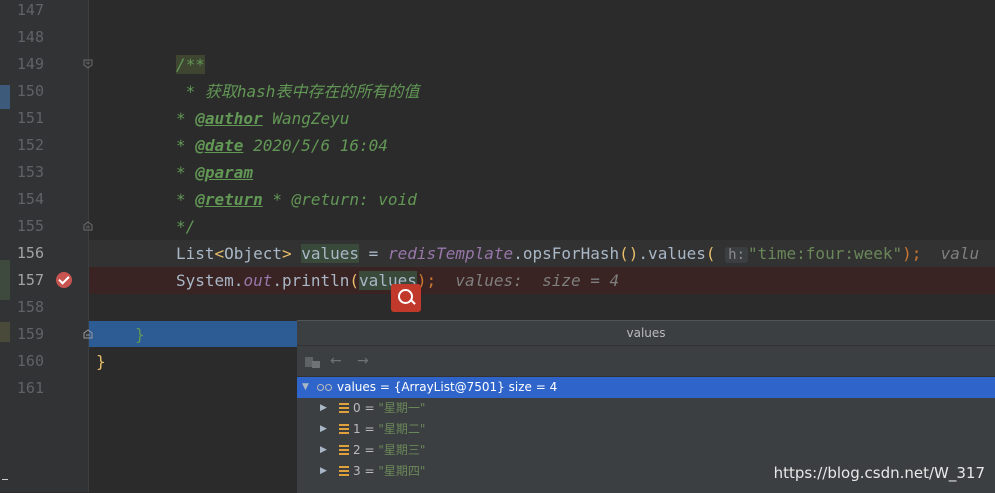 Image resolution: width=995 pixels, height=493 pixels. Describe the element at coordinates (306, 118) in the screenshot. I see `doc-author-value: WangZeyu` at that location.